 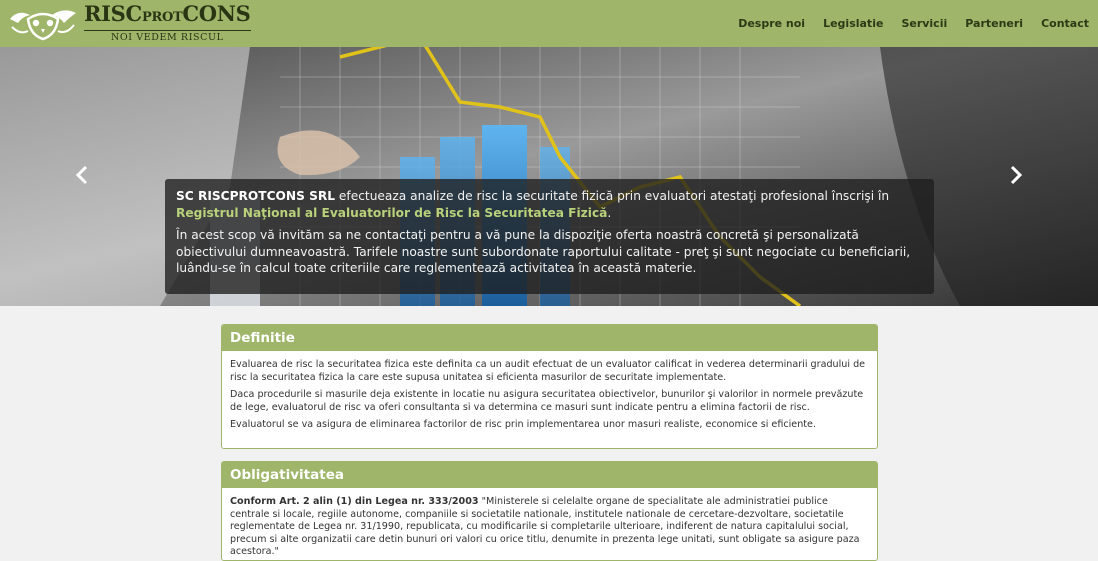 I want to click on nav-servicii: Servicii, so click(x=924, y=23).